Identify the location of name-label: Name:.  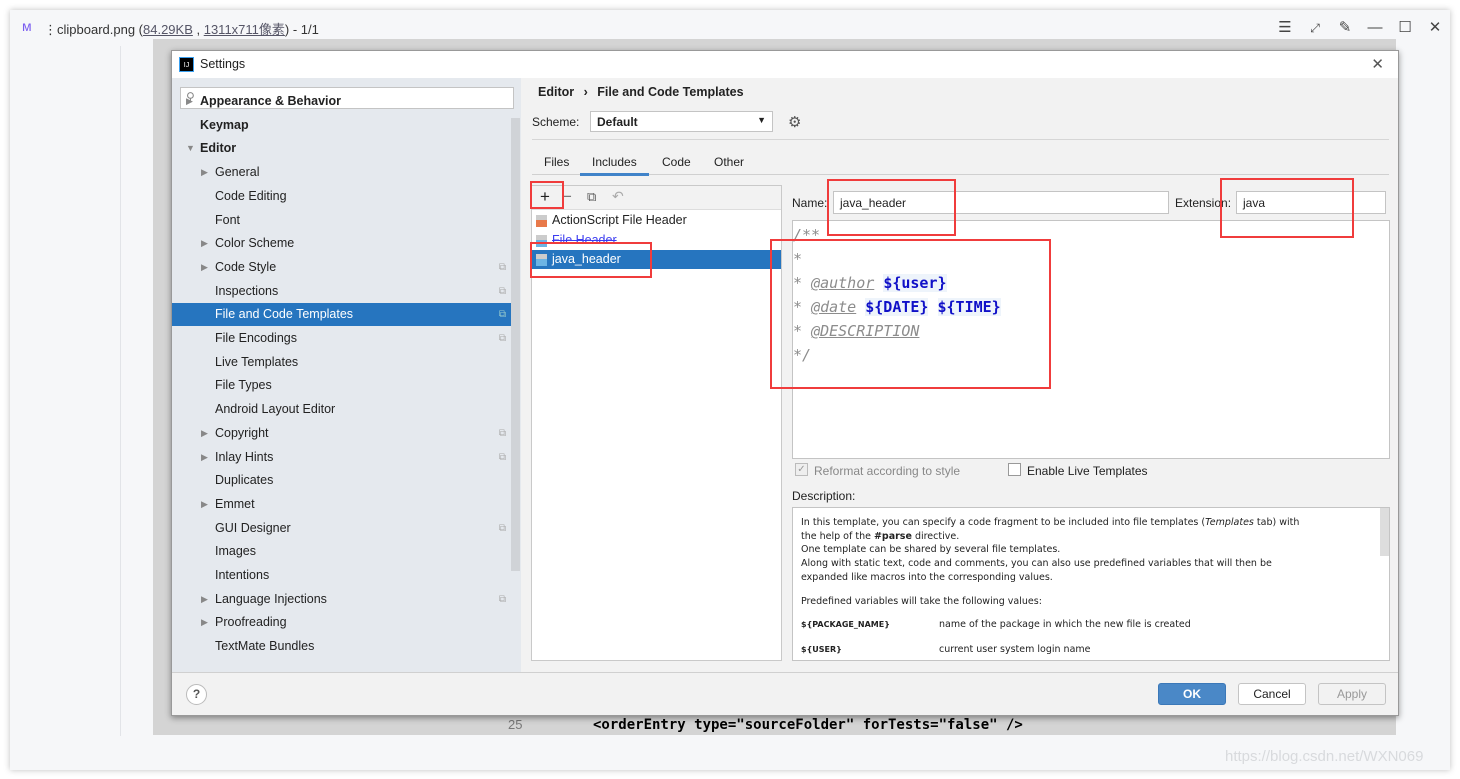
(810, 203).